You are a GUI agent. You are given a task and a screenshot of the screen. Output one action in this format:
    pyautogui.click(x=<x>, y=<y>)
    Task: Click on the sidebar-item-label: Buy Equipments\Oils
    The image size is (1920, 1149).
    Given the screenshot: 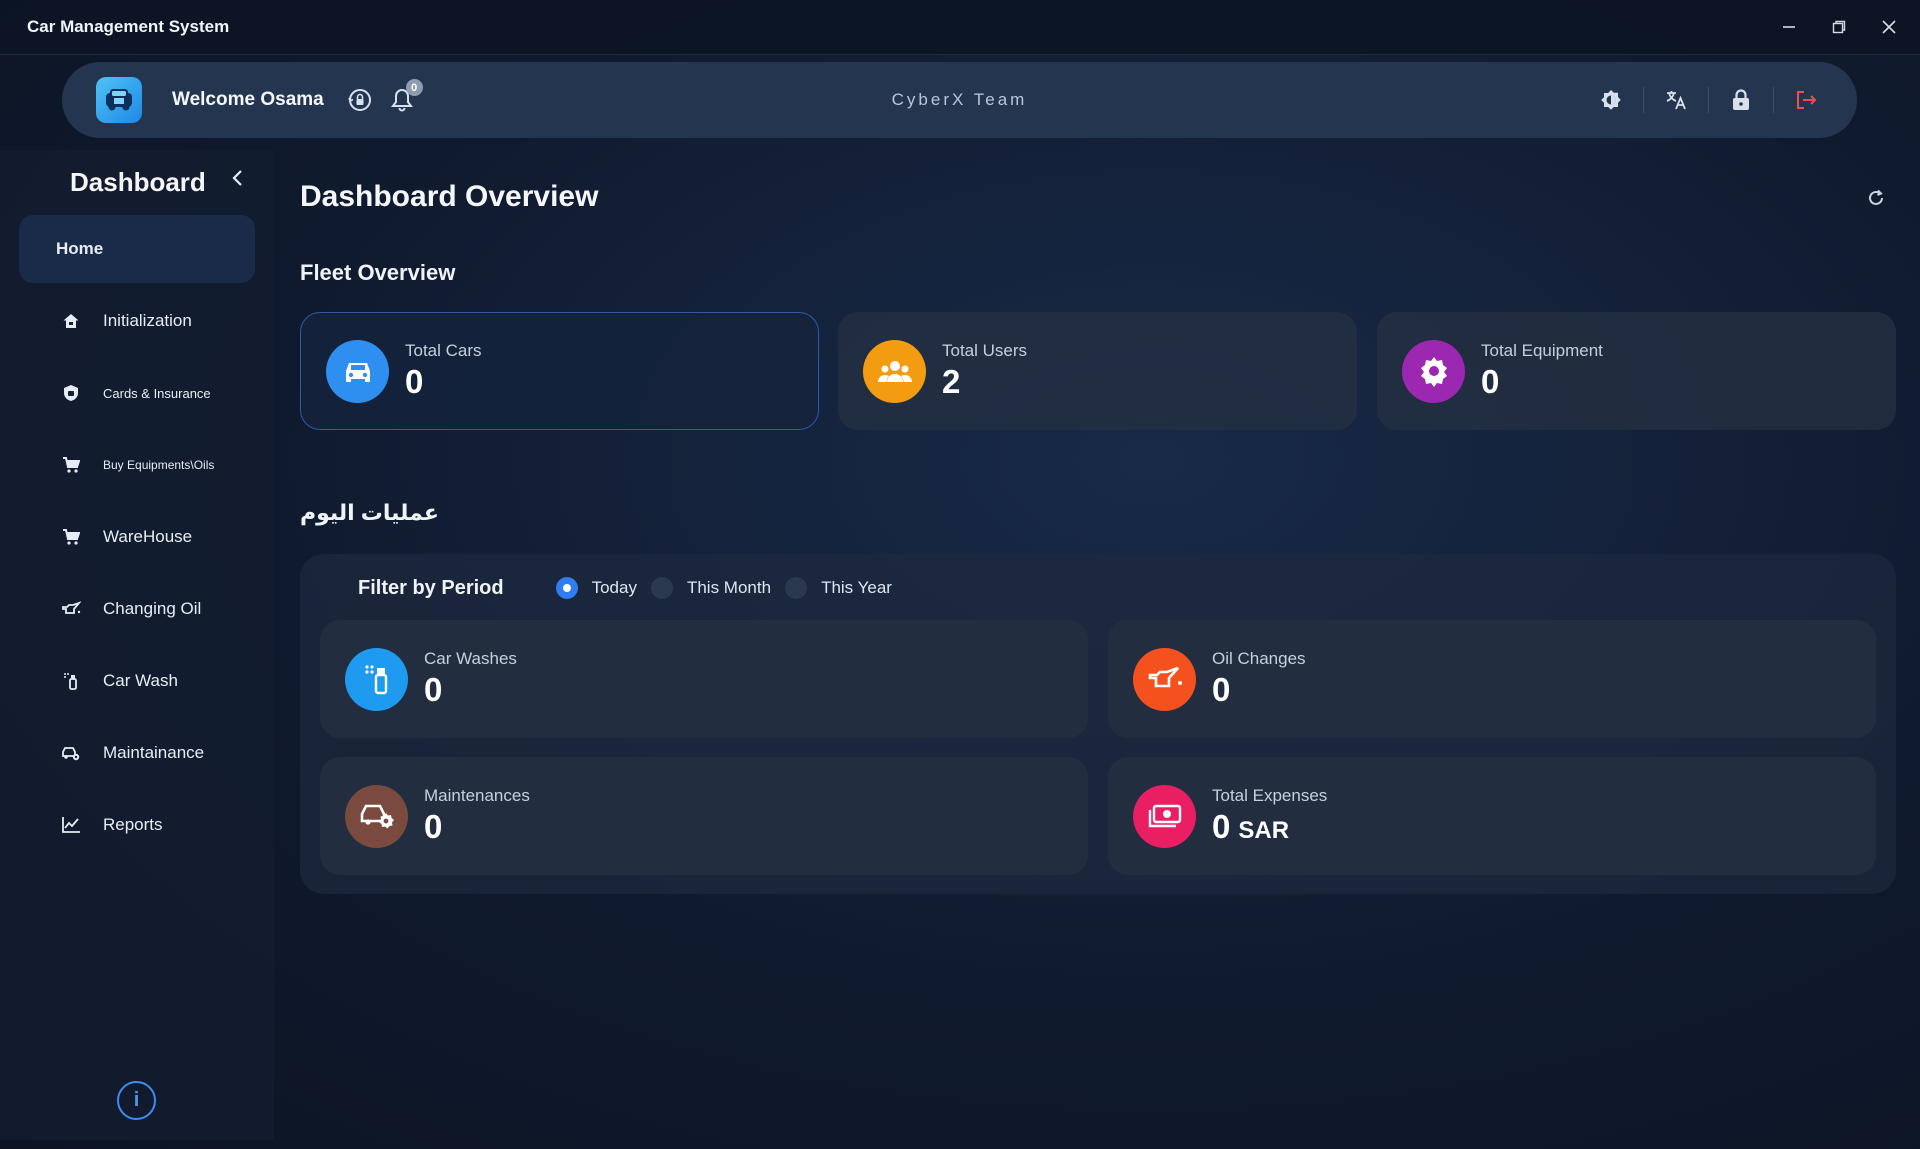 What is the action you would take?
    pyautogui.click(x=159, y=465)
    